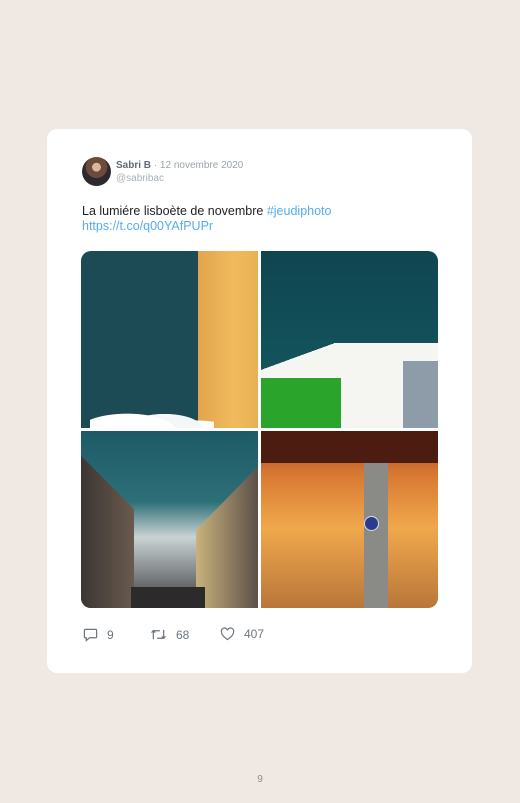 Image resolution: width=520 pixels, height=803 pixels. Describe the element at coordinates (179, 178) in the screenshot. I see `author-handle: @sabribac` at that location.